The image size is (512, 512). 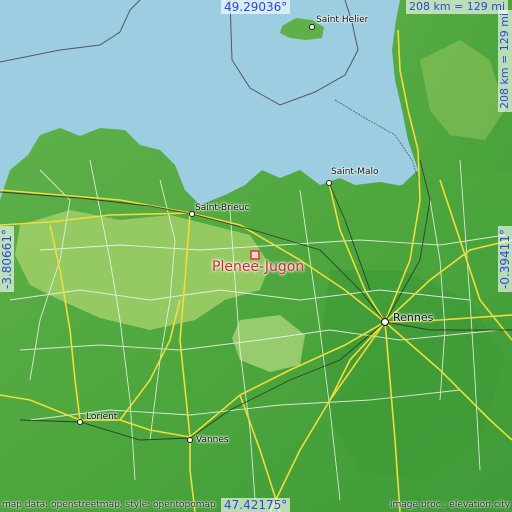 I want to click on place-marker, so click(x=255, y=255).